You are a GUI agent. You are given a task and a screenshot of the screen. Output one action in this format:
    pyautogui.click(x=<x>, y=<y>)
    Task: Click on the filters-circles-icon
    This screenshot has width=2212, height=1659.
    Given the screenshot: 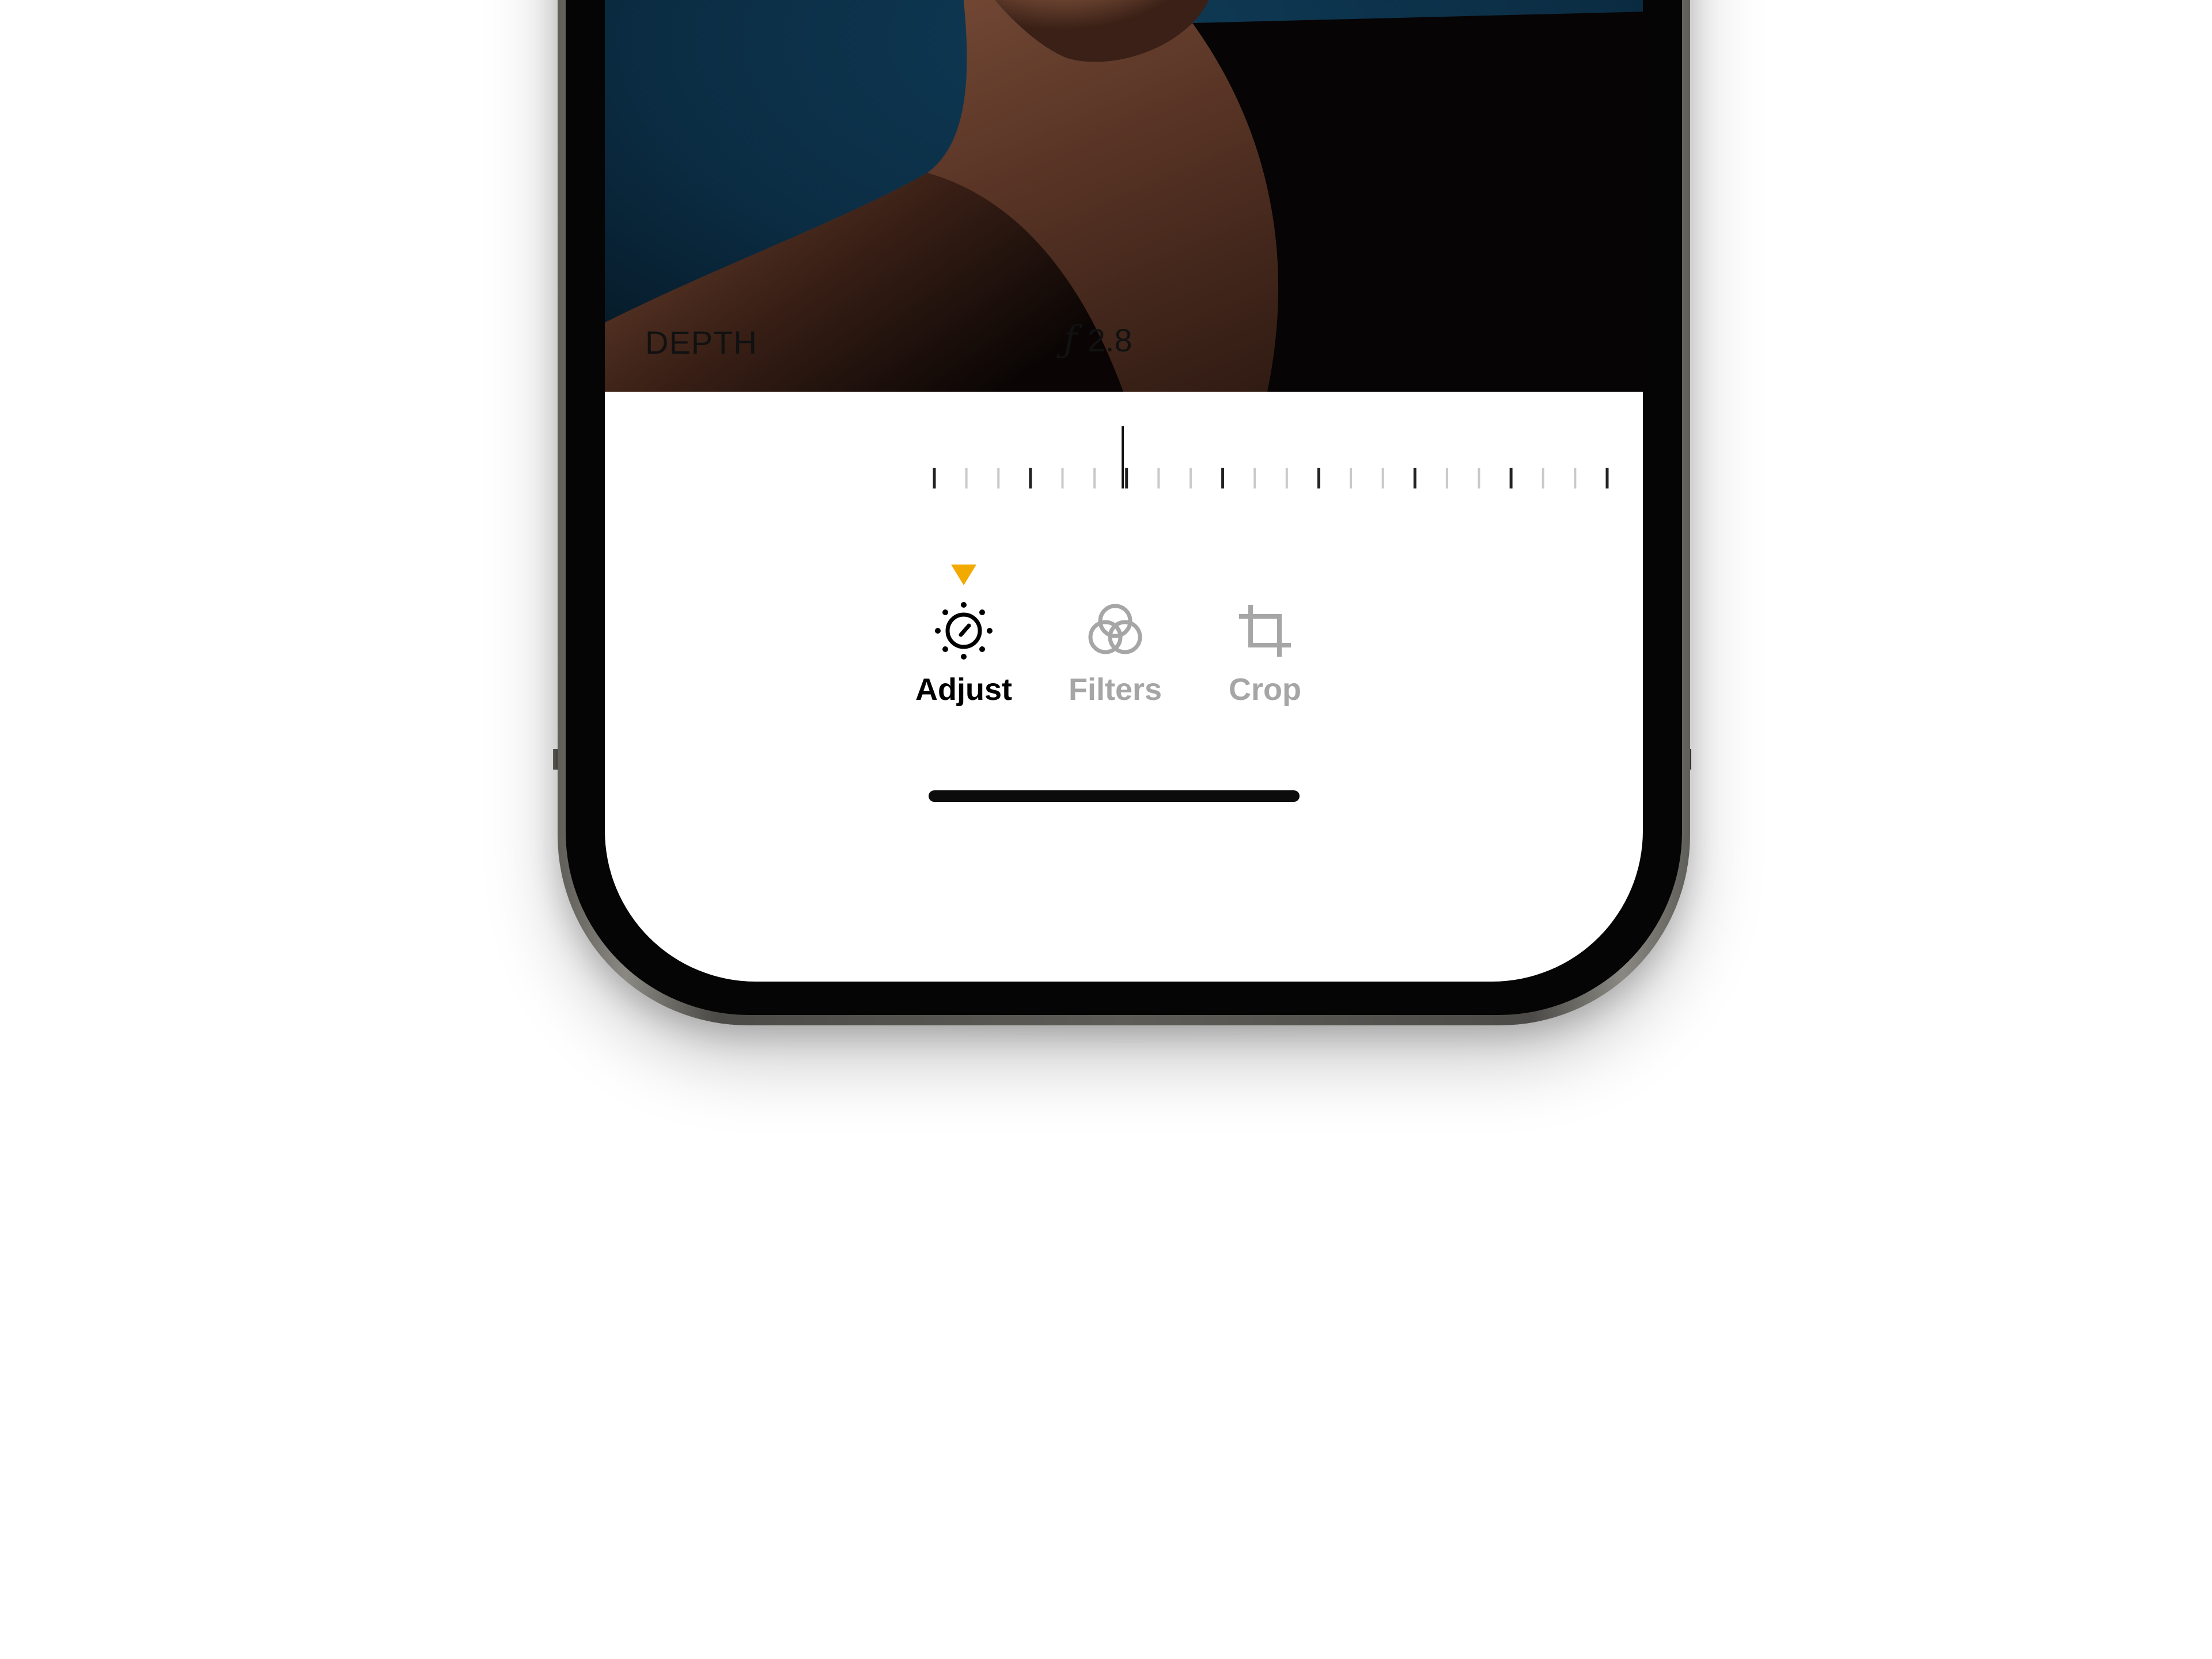 What is the action you would take?
    pyautogui.click(x=1115, y=629)
    